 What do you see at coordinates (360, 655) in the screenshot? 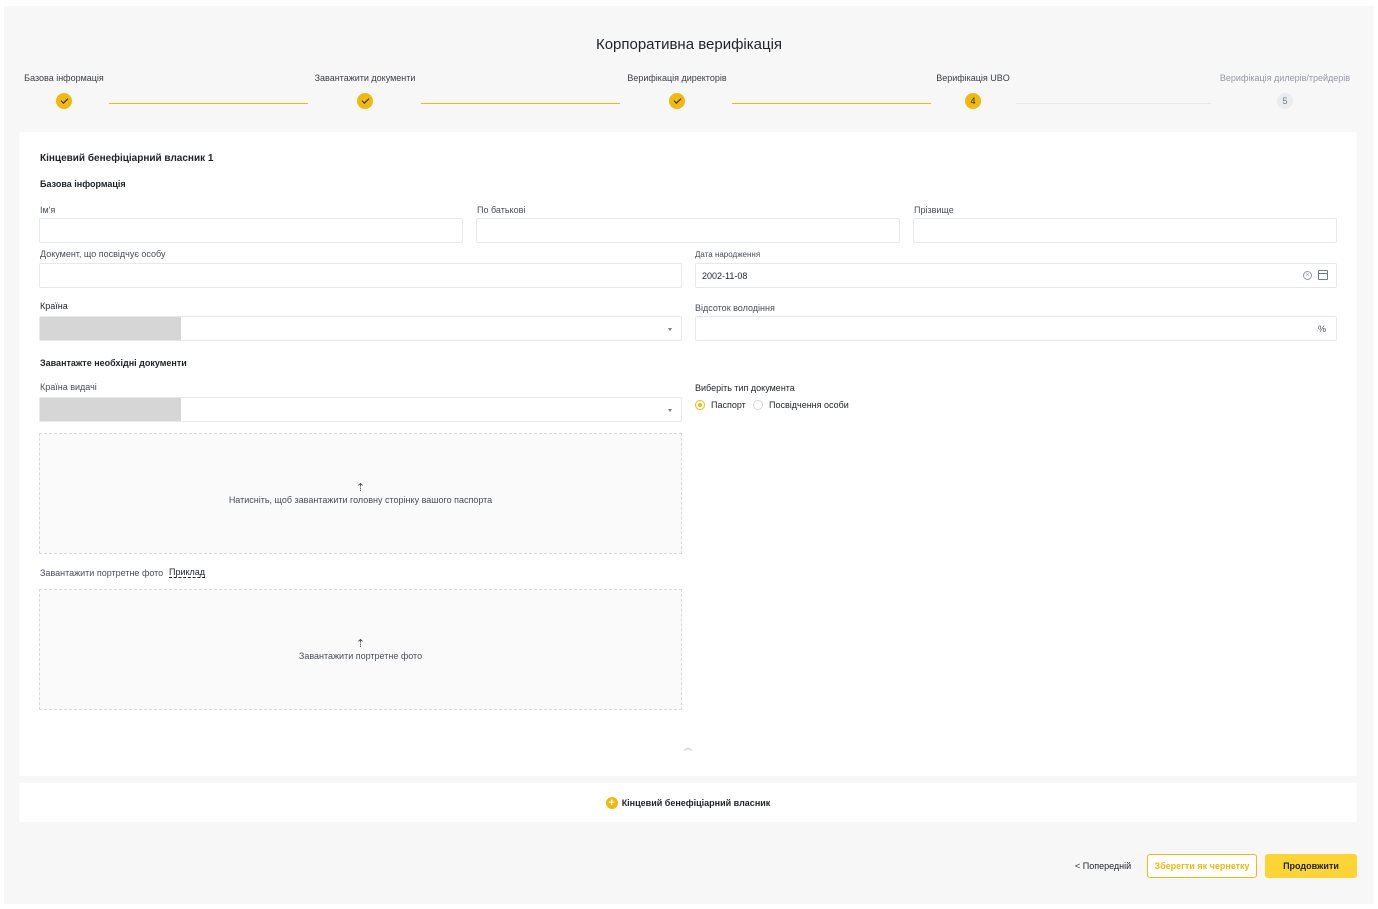
I see `portrait-upload-text: Завантажити портретне фото` at bounding box center [360, 655].